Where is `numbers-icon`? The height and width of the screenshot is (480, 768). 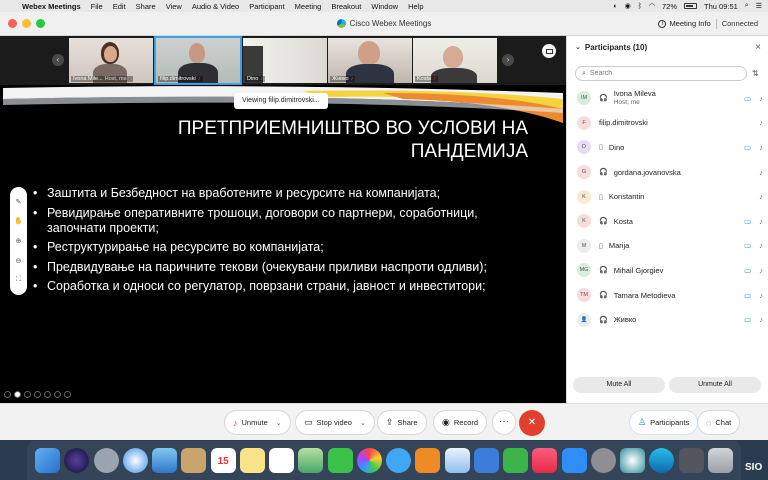
numbers-icon is located at coordinates (516, 460).